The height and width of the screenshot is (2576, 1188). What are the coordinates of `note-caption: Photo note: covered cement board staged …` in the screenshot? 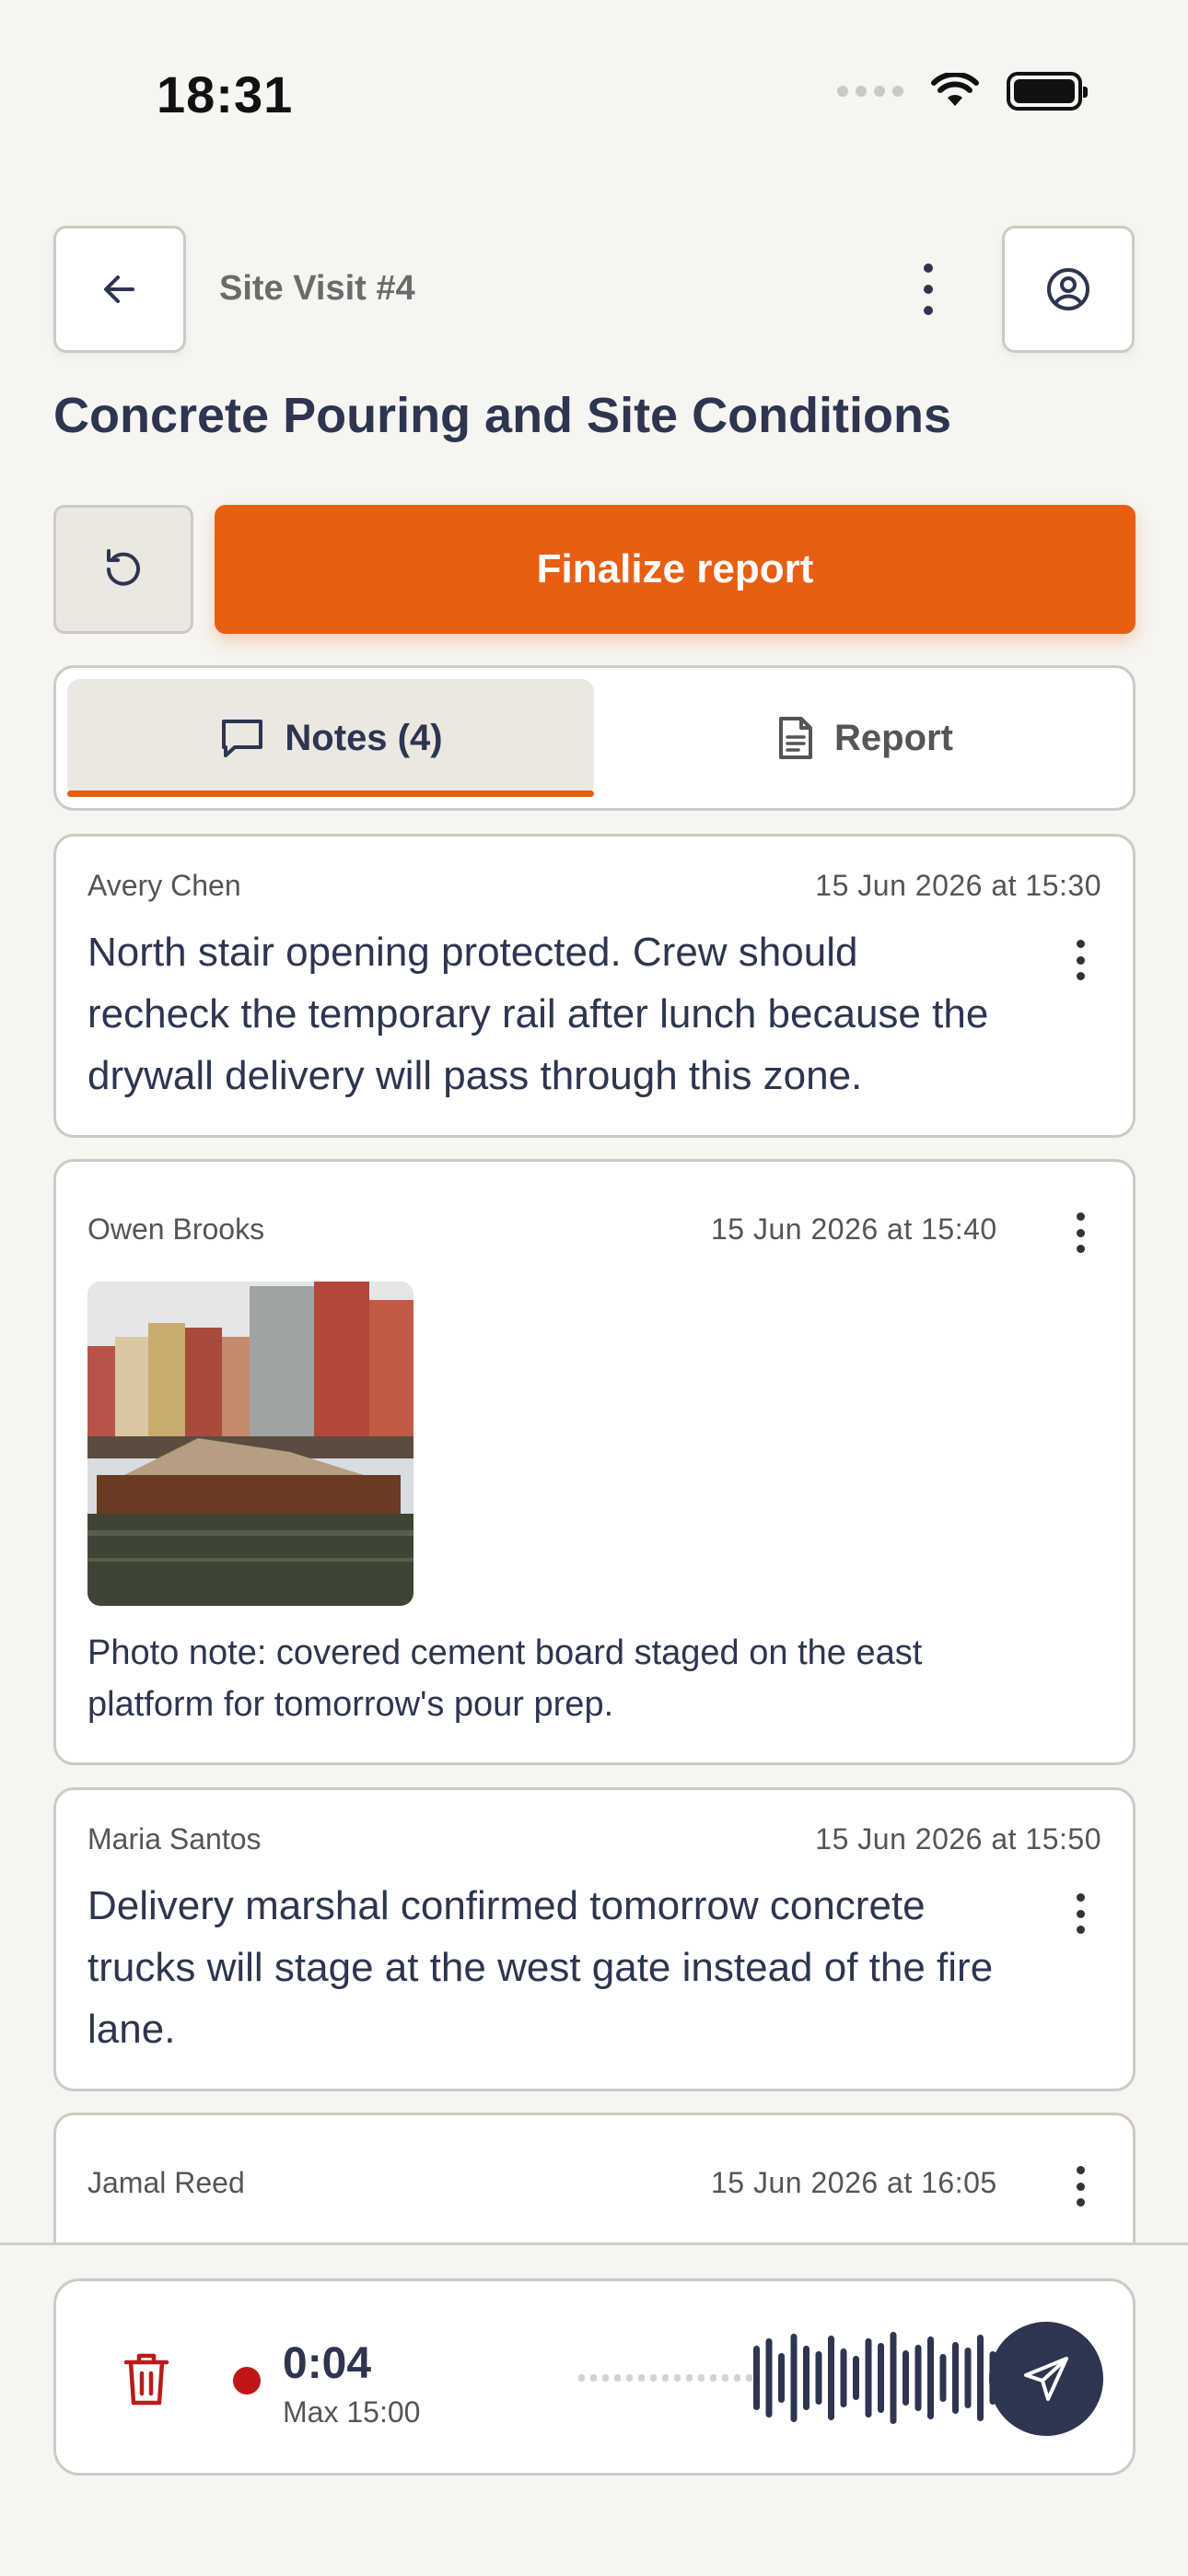 It's located at (505, 1678).